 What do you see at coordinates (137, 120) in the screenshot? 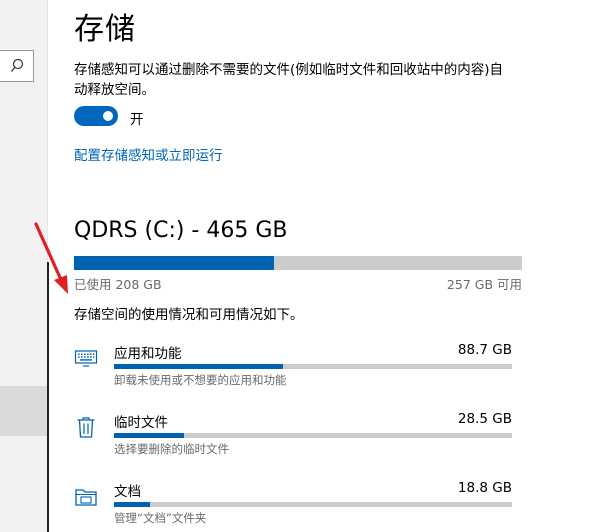
I see `toggle-state-label: 开` at bounding box center [137, 120].